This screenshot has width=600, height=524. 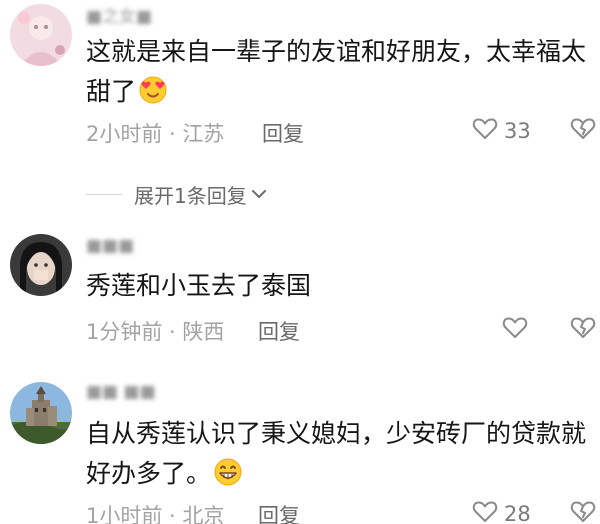 I want to click on comment-text: 自从秀莲认识了秉义媳妇，少安砖厂的贷款就好办多了。, so click(x=336, y=456).